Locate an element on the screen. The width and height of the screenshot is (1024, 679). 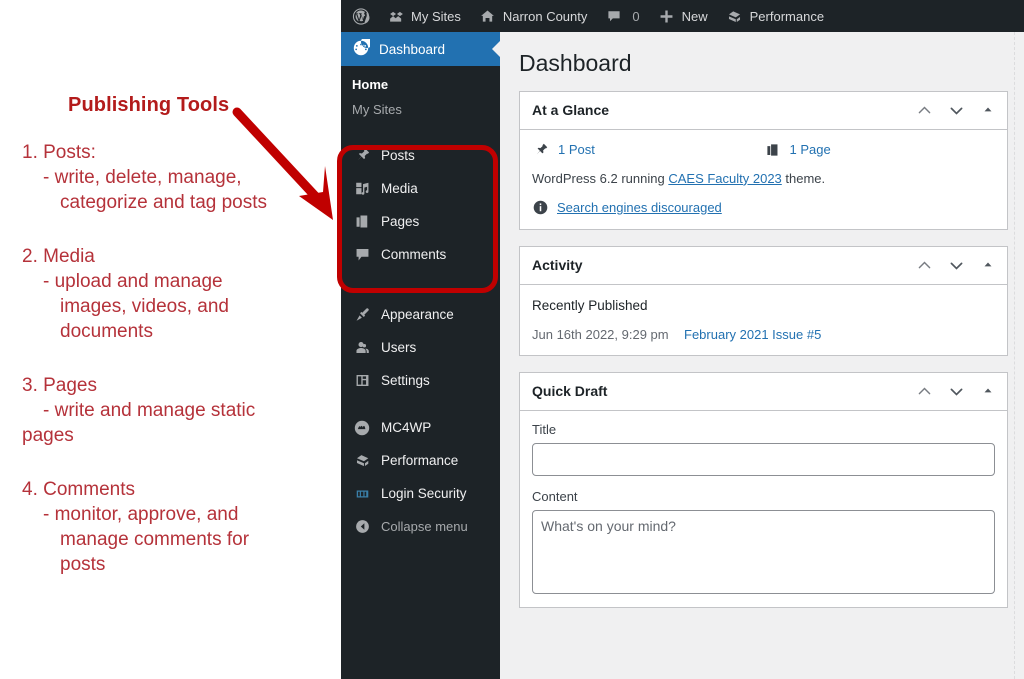
sidebar-item-login-security: Login Security is located at coordinates (420, 493).